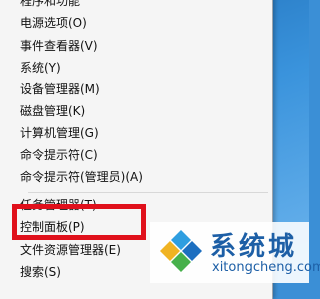  What do you see at coordinates (254, 247) in the screenshot?
I see `watermark-brand: 系统城` at bounding box center [254, 247].